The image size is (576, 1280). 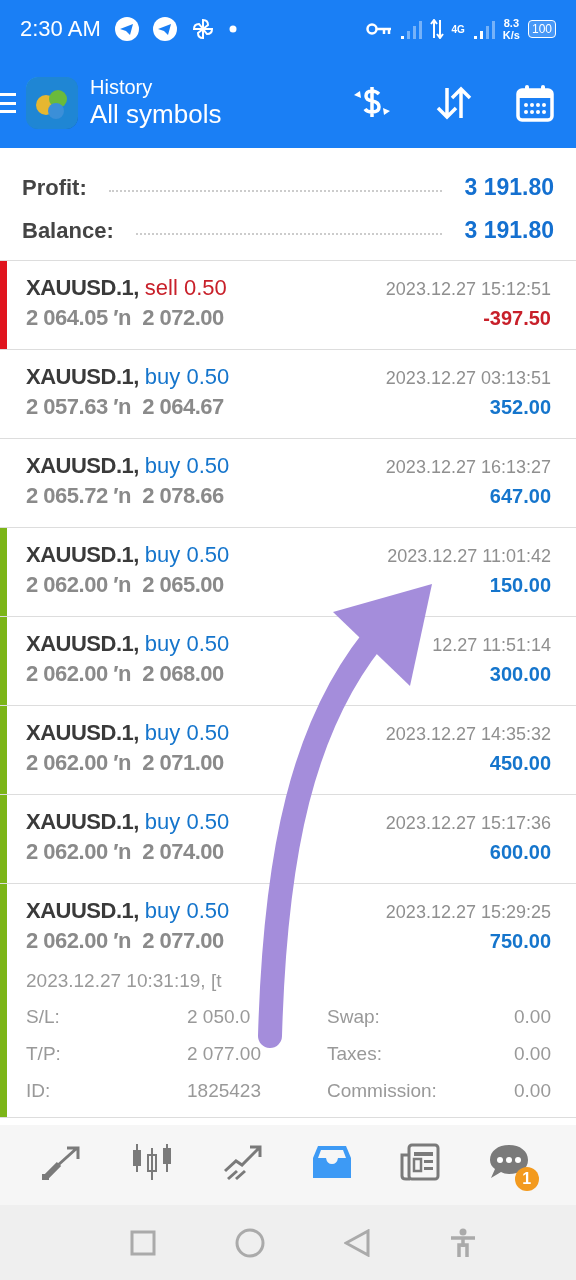 I want to click on newspaper-icon, so click(x=420, y=1162).